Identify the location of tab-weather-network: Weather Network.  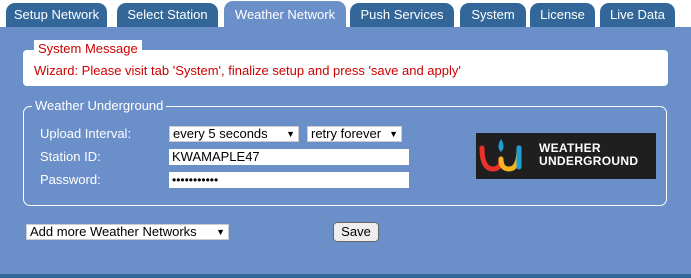
(285, 14).